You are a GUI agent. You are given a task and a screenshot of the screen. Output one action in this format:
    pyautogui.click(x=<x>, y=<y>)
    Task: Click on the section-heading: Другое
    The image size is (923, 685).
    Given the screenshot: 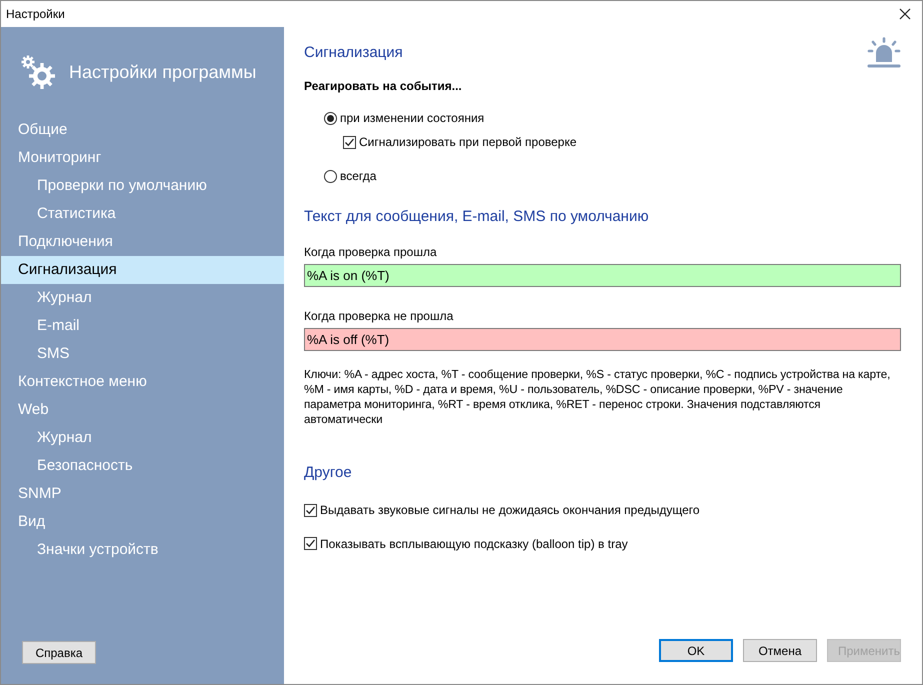 What is the action you would take?
    pyautogui.click(x=328, y=472)
    